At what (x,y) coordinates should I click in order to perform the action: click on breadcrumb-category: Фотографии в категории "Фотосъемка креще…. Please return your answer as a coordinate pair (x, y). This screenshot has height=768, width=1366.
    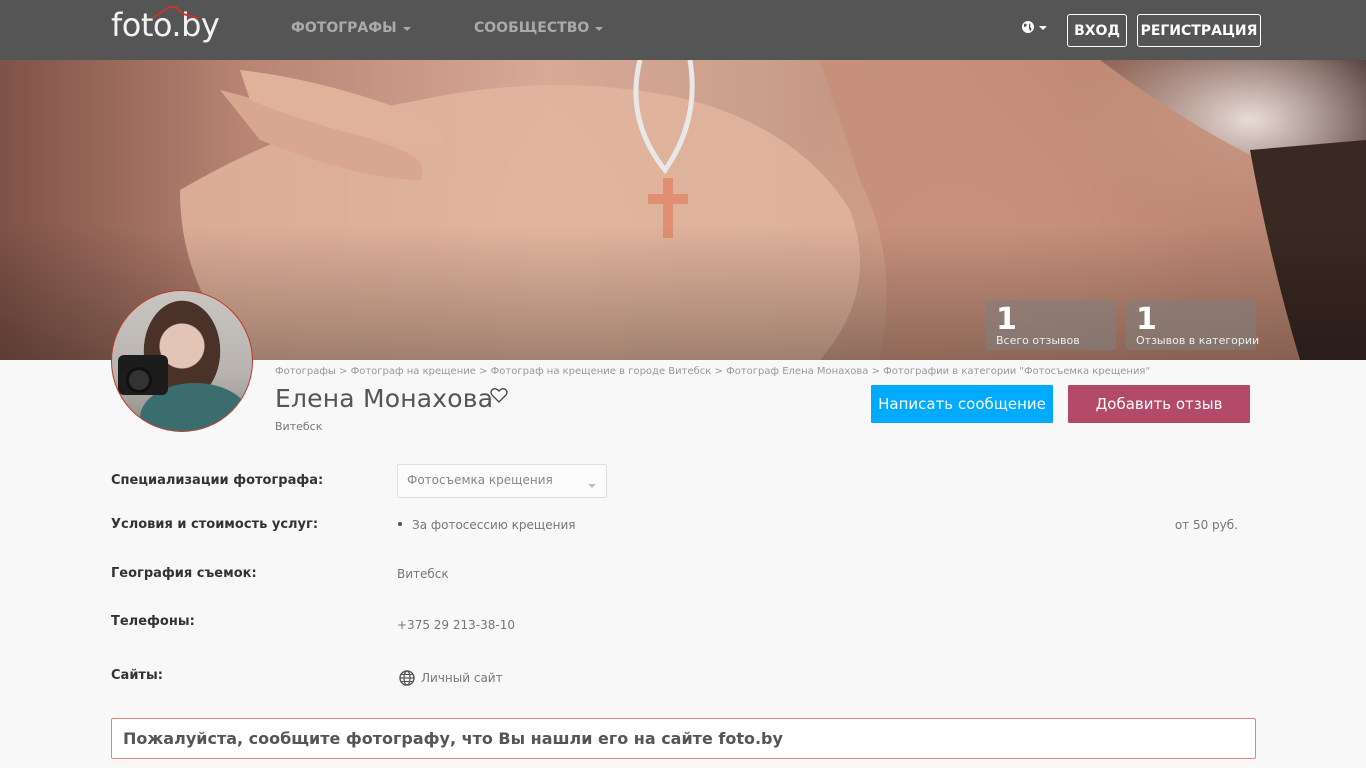
    Looking at the image, I should click on (1016, 371).